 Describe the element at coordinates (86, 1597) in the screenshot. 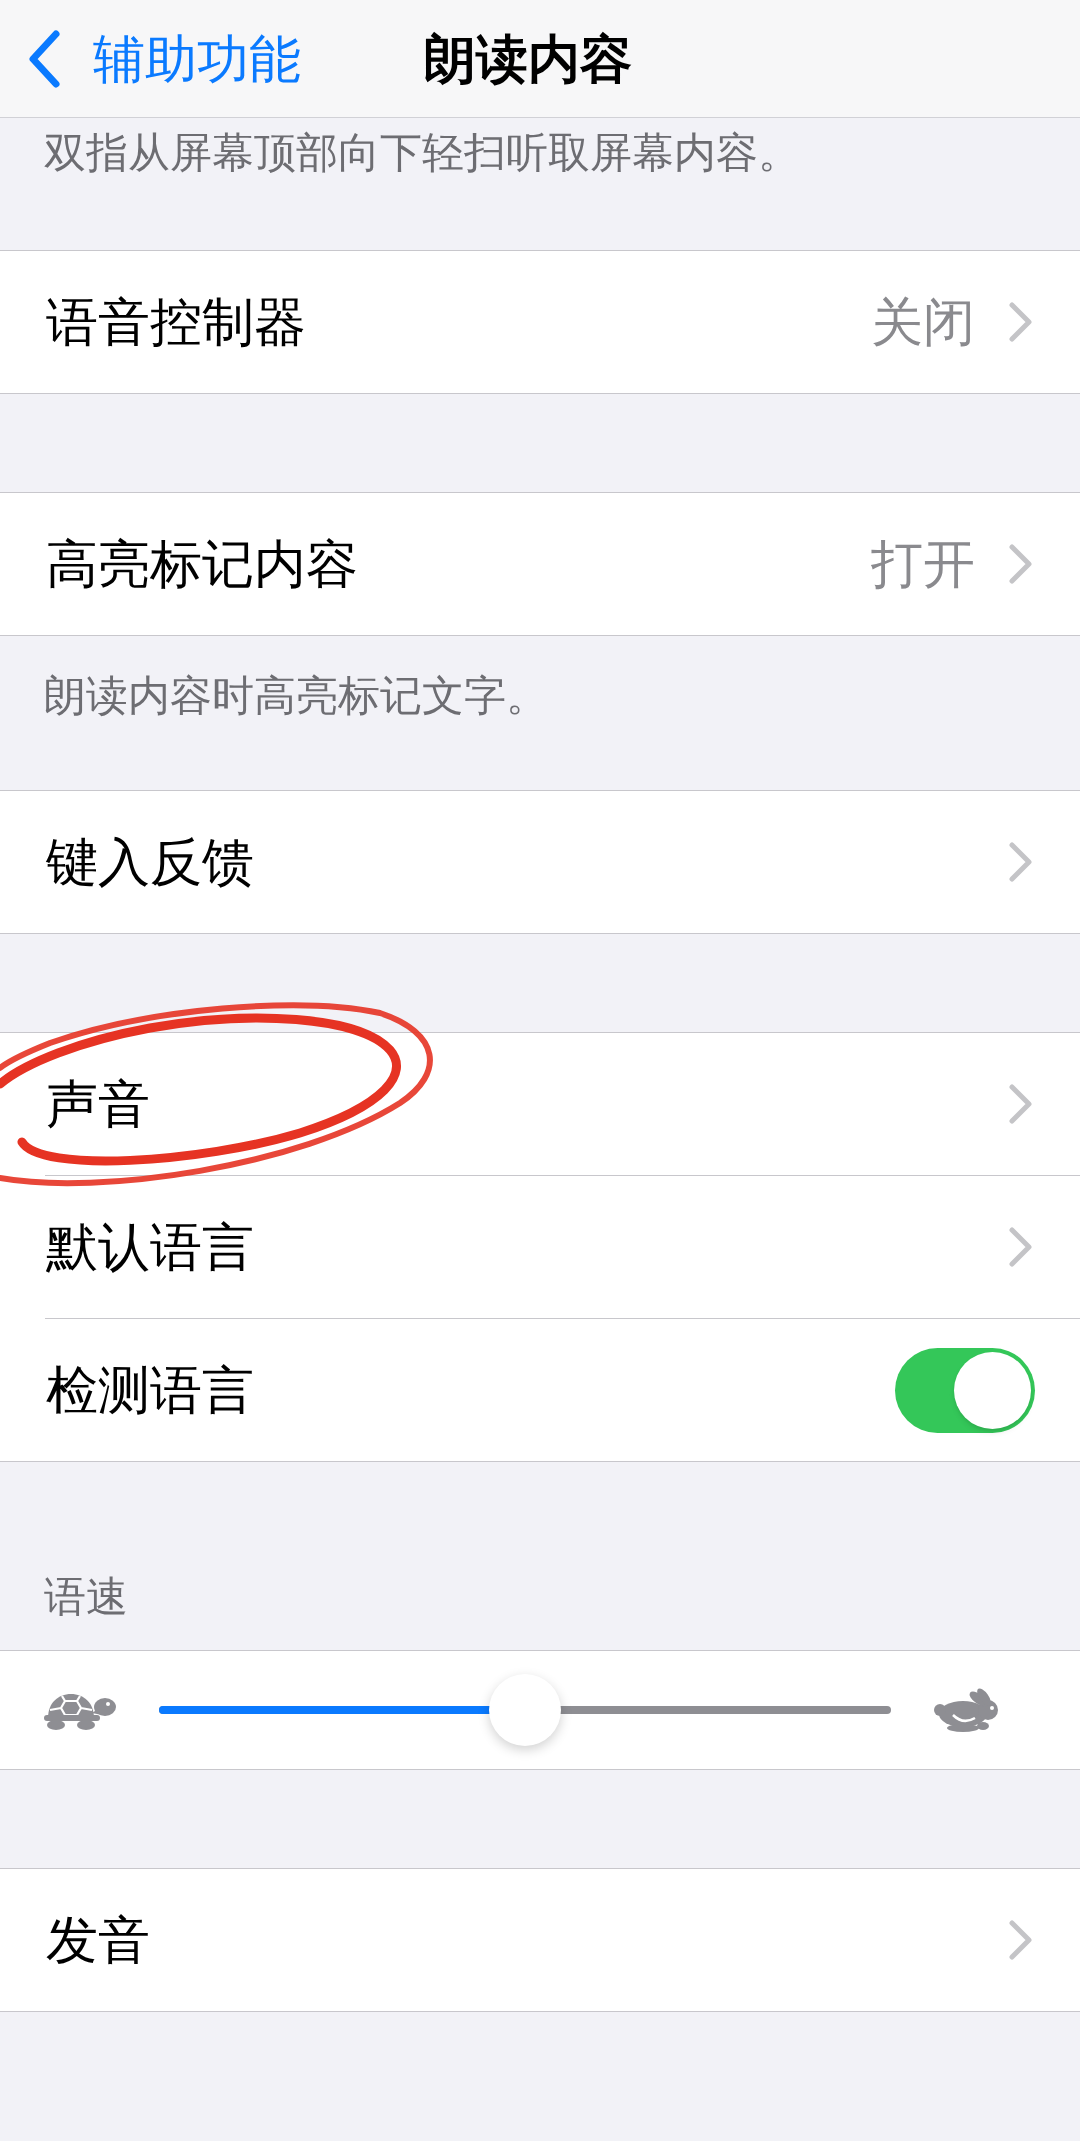

I see `section-header: 语速` at that location.